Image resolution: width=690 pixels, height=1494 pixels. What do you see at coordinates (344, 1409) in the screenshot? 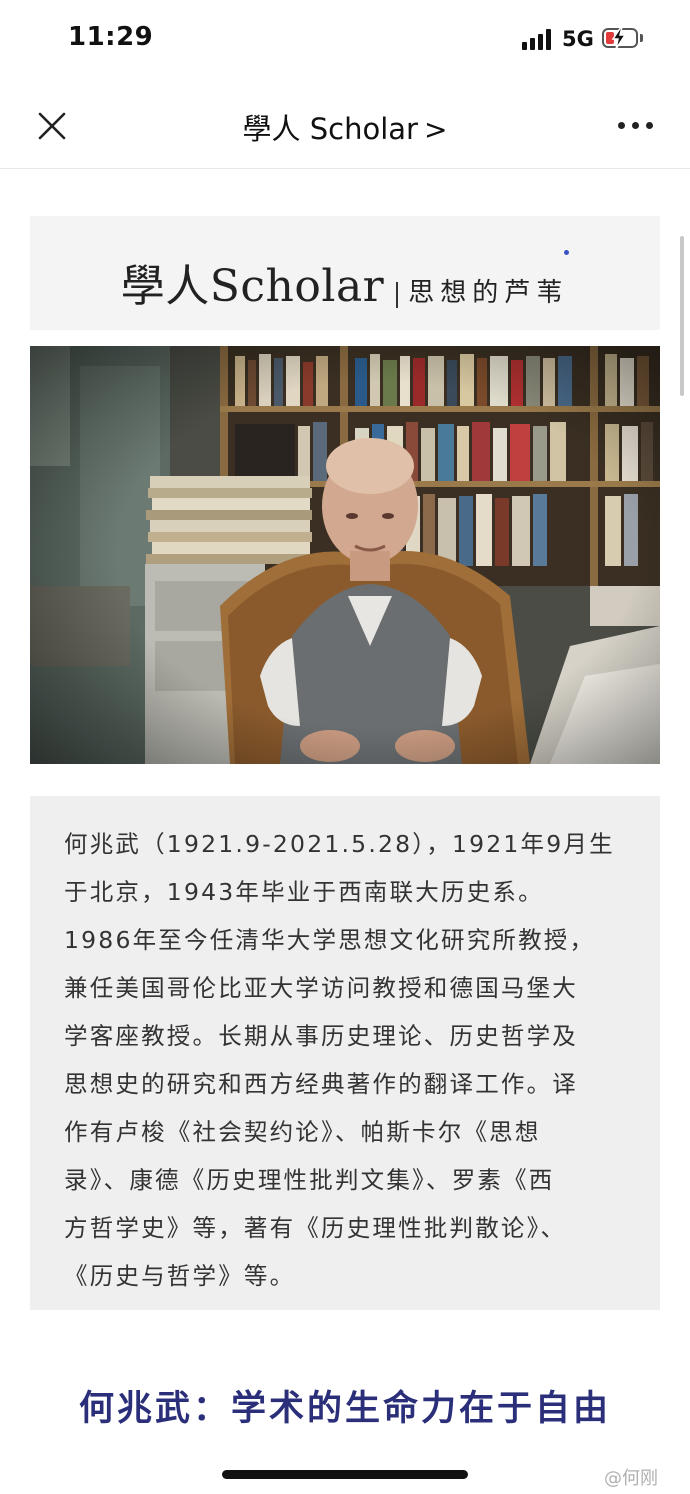
I see `article-title: 何兆武：学术的生命力在于自由` at bounding box center [344, 1409].